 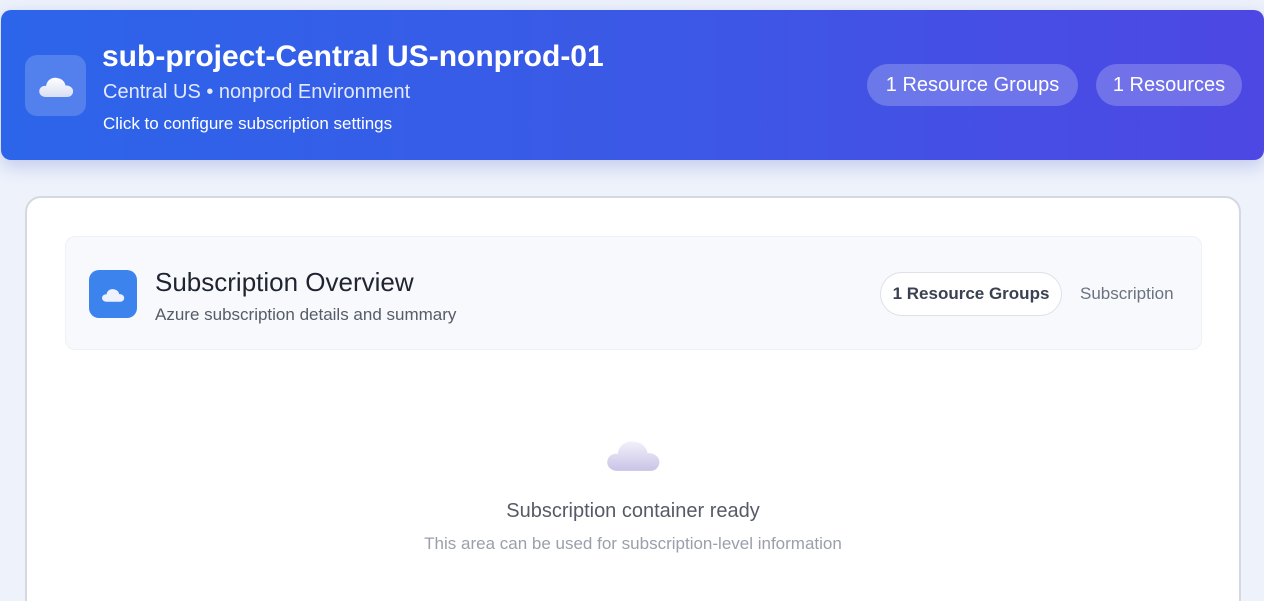 What do you see at coordinates (257, 92) in the screenshot?
I see `subscription-region-environment: Central US • nonprod Environment` at bounding box center [257, 92].